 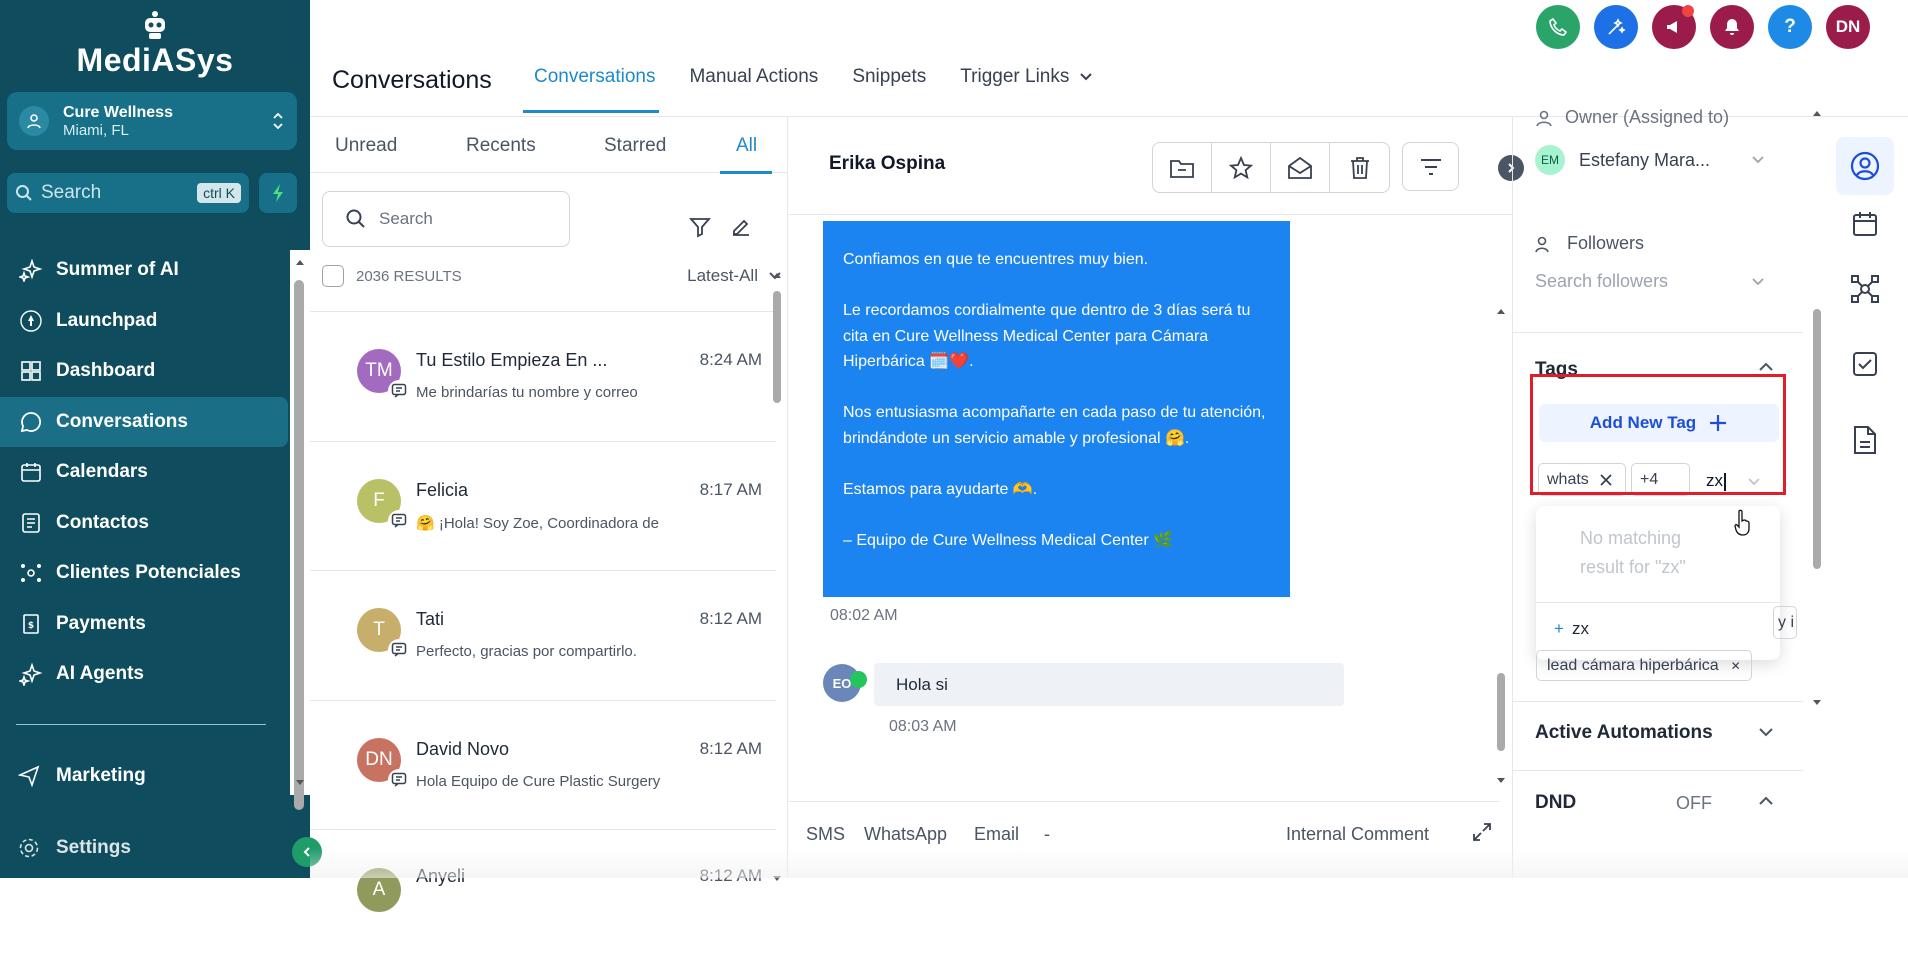 What do you see at coordinates (777, 577) in the screenshot?
I see `list-scrollbar` at bounding box center [777, 577].